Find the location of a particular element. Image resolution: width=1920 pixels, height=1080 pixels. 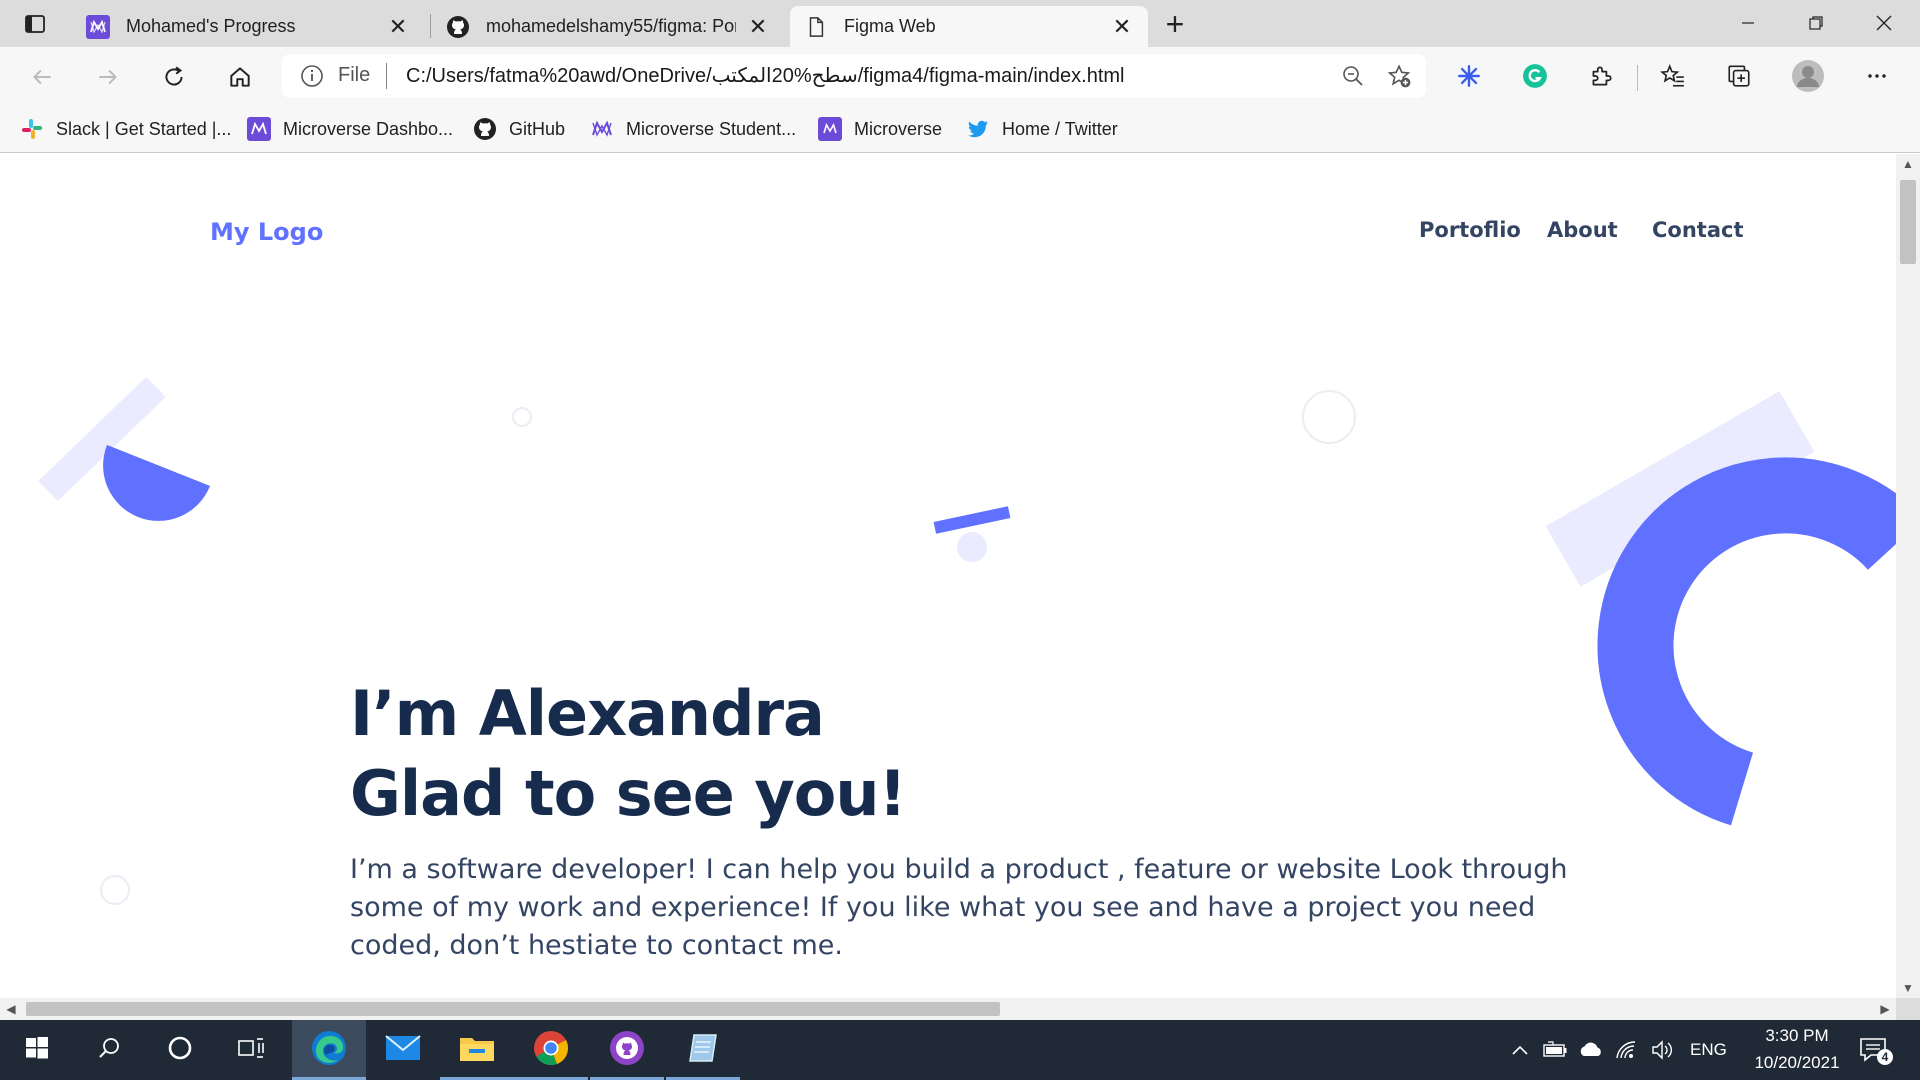

file-explorer-icon is located at coordinates (477, 1050).